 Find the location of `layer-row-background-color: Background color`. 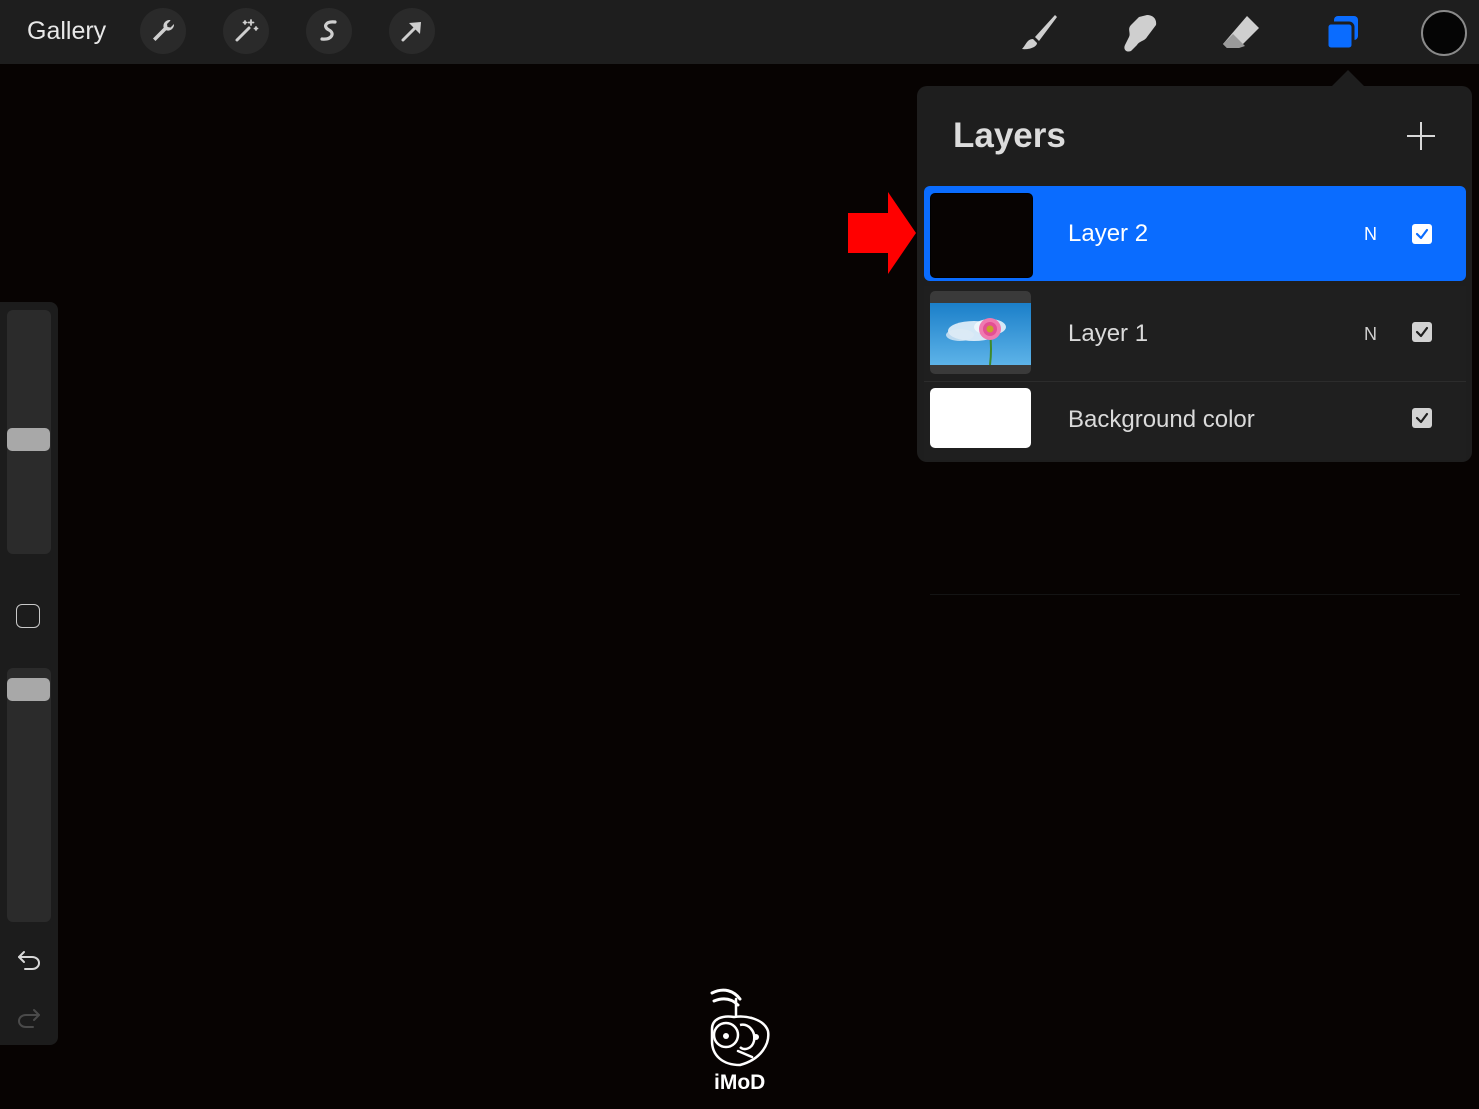

layer-row-background-color: Background color is located at coordinates (1195, 421).